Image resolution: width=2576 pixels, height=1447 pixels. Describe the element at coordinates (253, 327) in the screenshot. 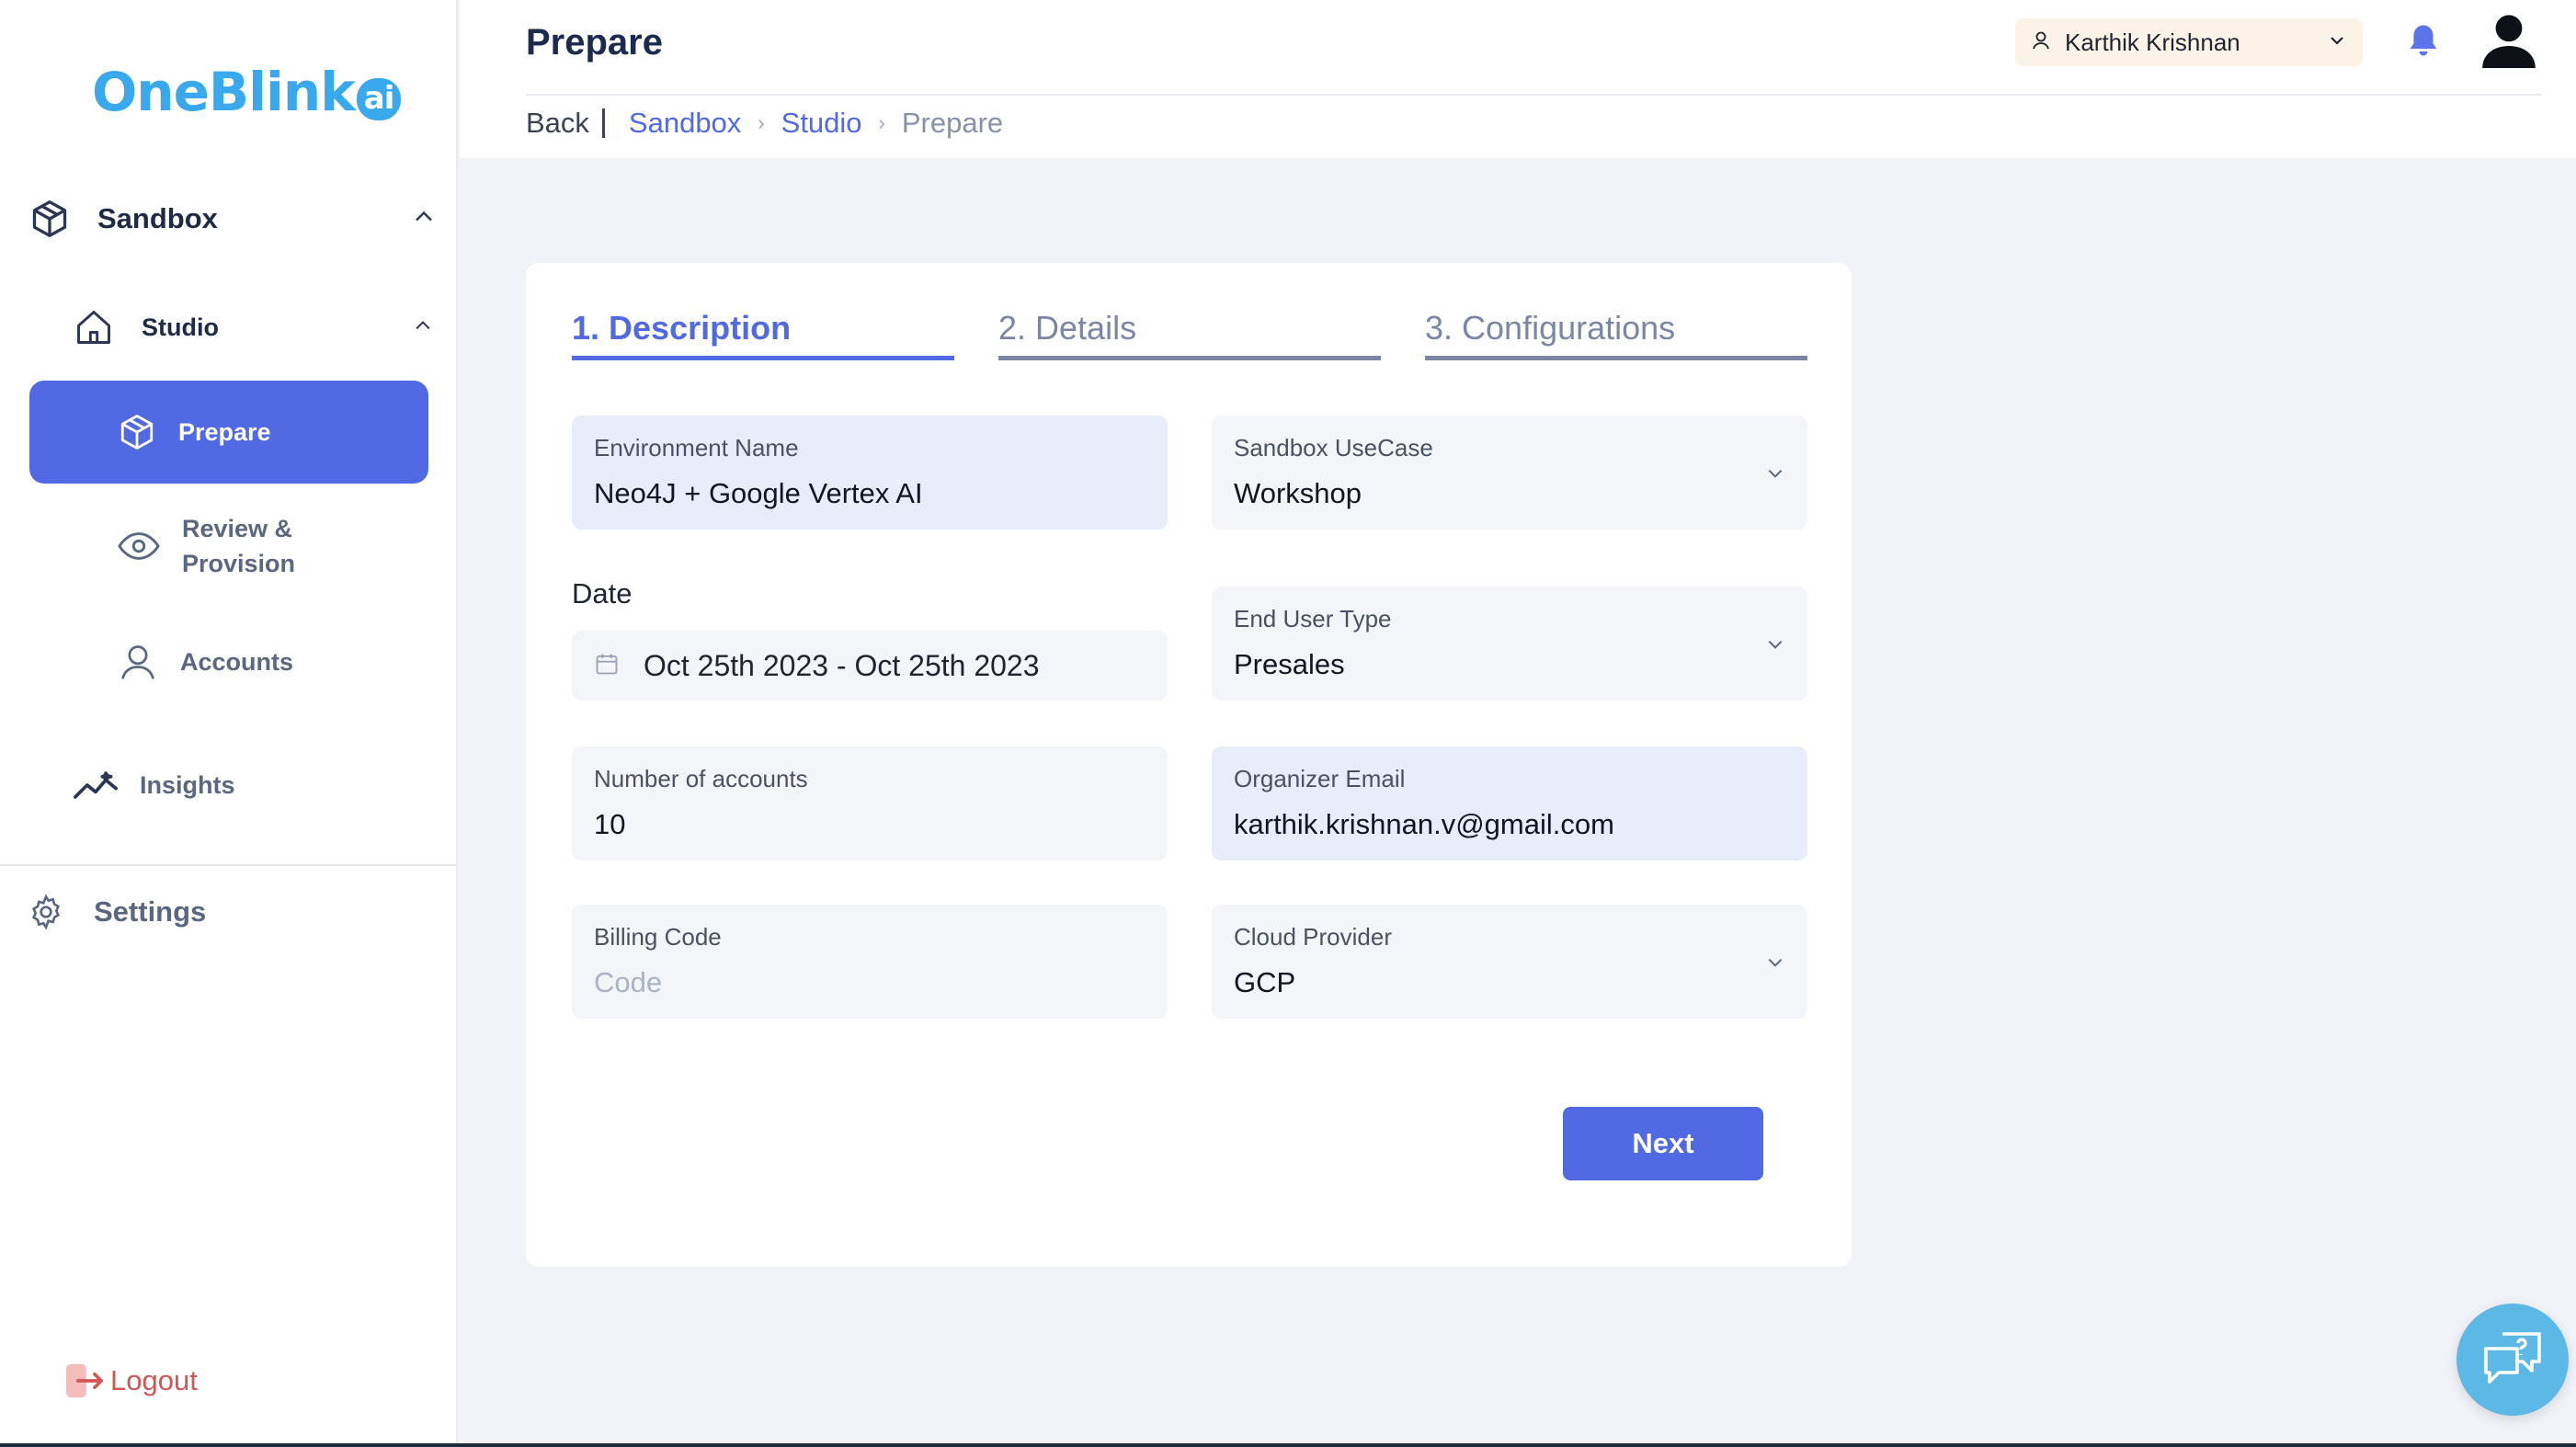

I see `sidebar-item-studio: Studio` at that location.